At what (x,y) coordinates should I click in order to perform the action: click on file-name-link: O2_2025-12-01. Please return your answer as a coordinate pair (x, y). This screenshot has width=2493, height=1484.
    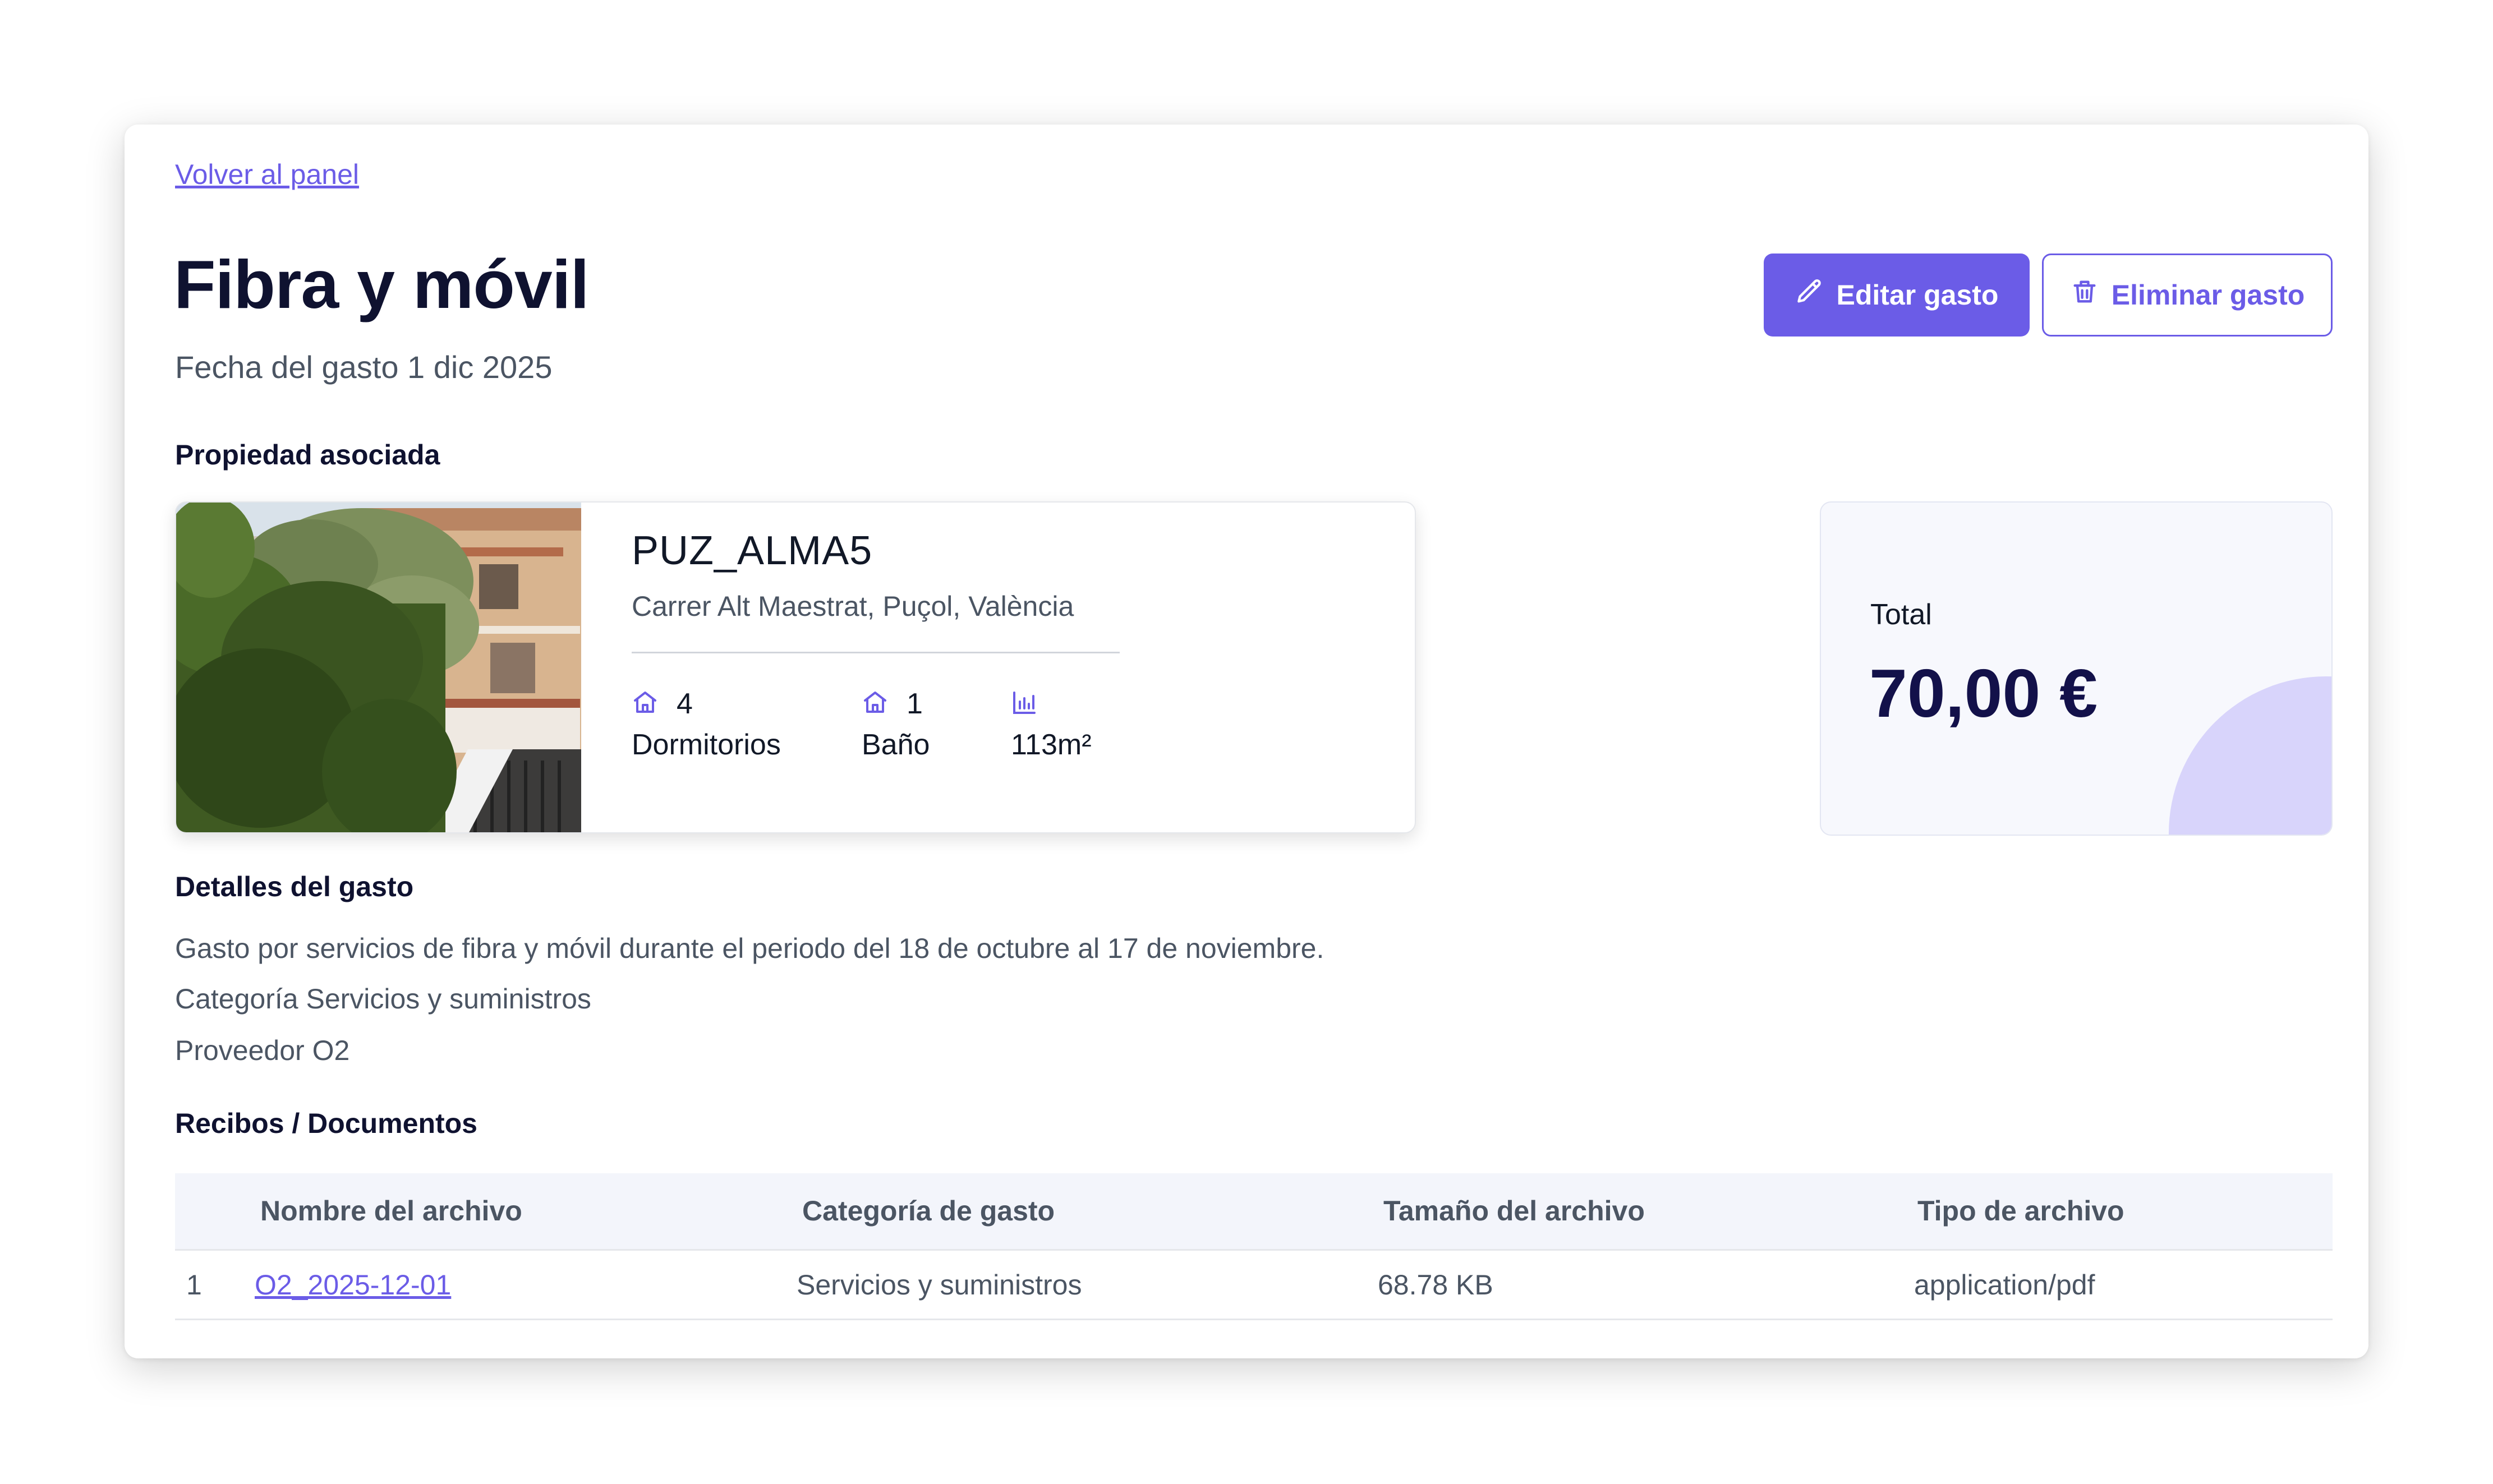
    Looking at the image, I should click on (353, 1285).